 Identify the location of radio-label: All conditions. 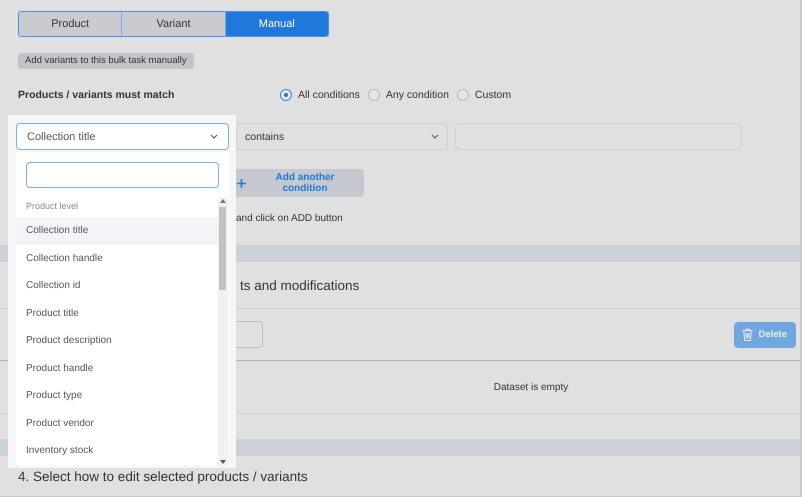
(329, 95).